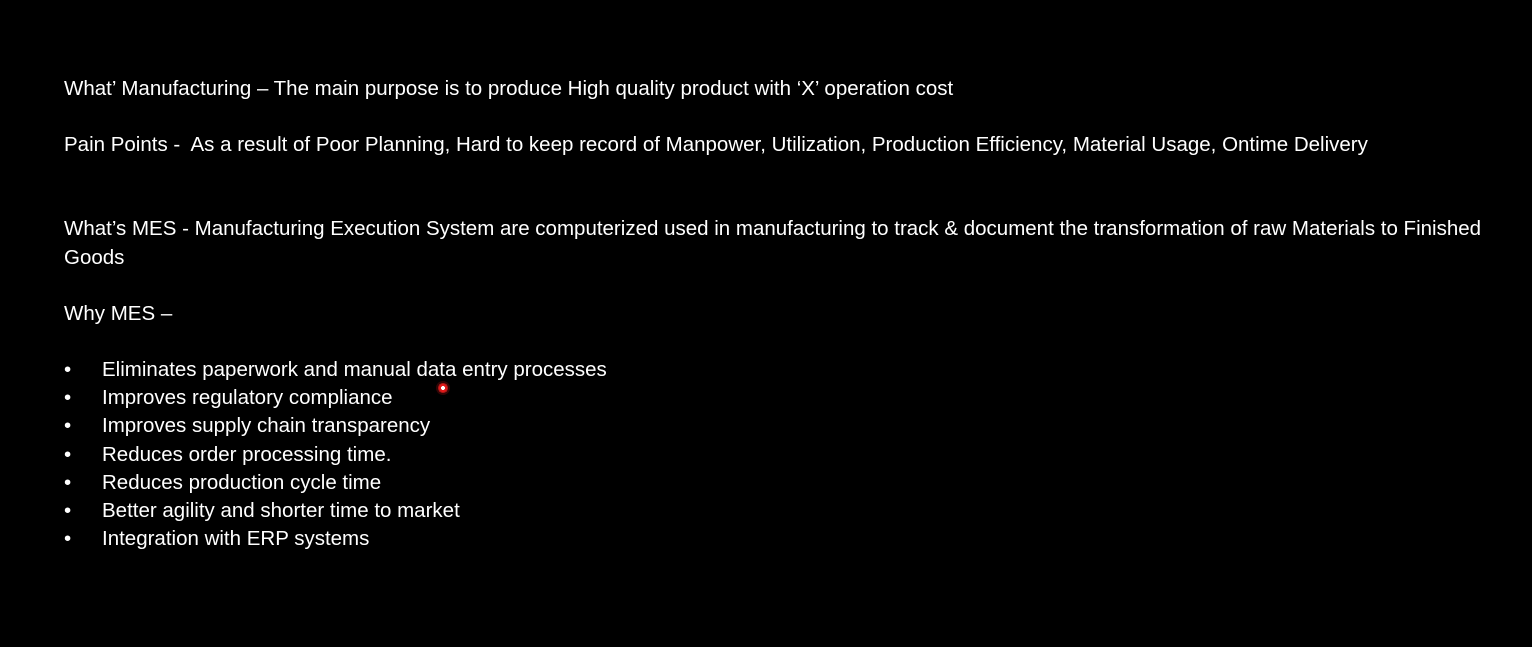  Describe the element at coordinates (236, 539) in the screenshot. I see `benefit-text: Integration with ERP systems` at that location.